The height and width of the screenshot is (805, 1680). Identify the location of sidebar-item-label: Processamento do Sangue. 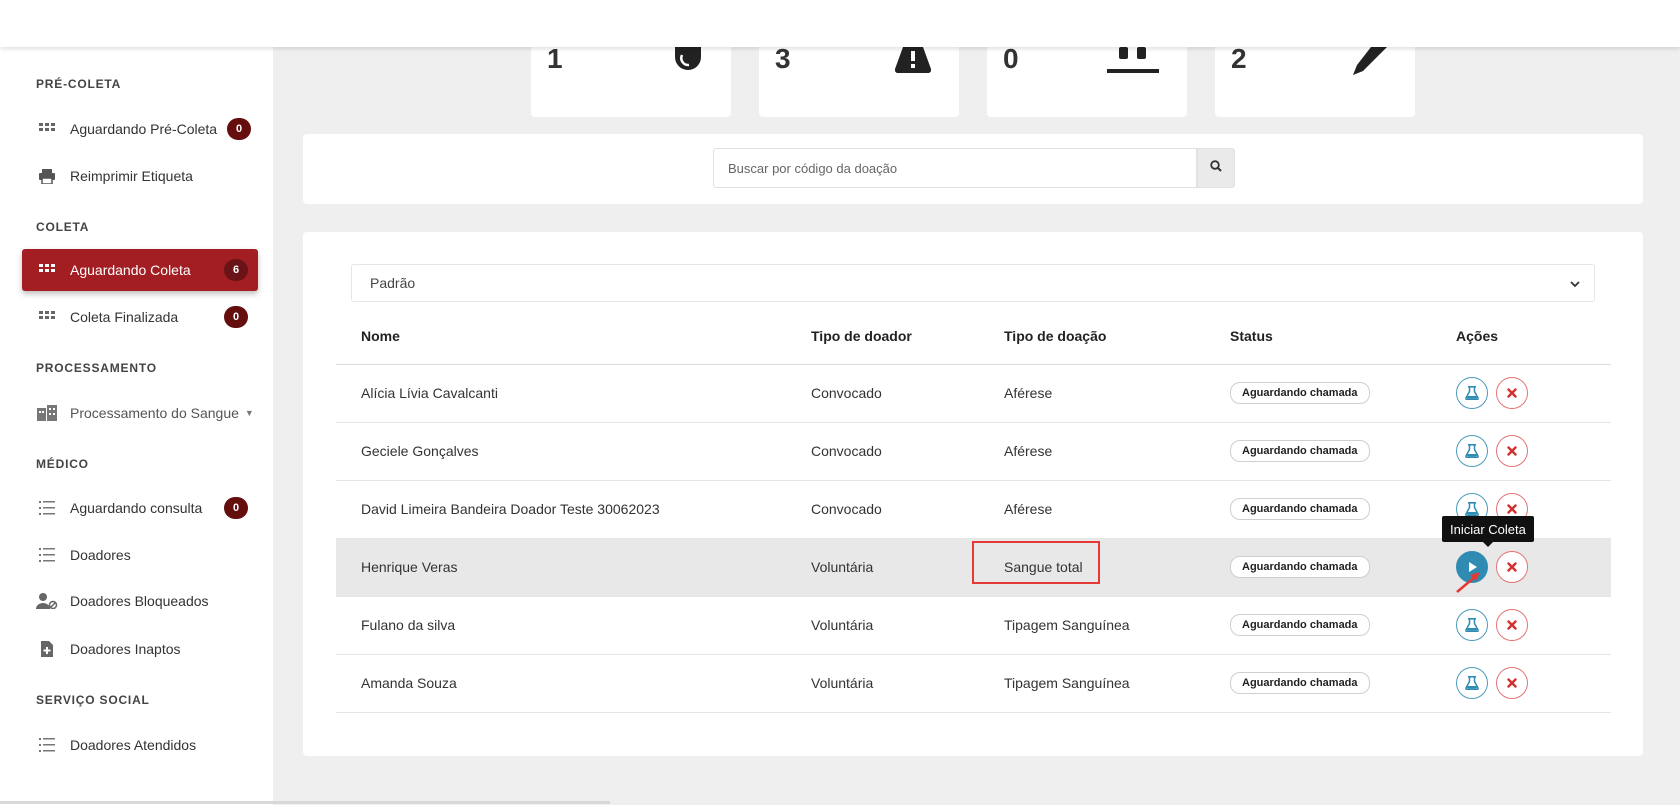
(154, 413).